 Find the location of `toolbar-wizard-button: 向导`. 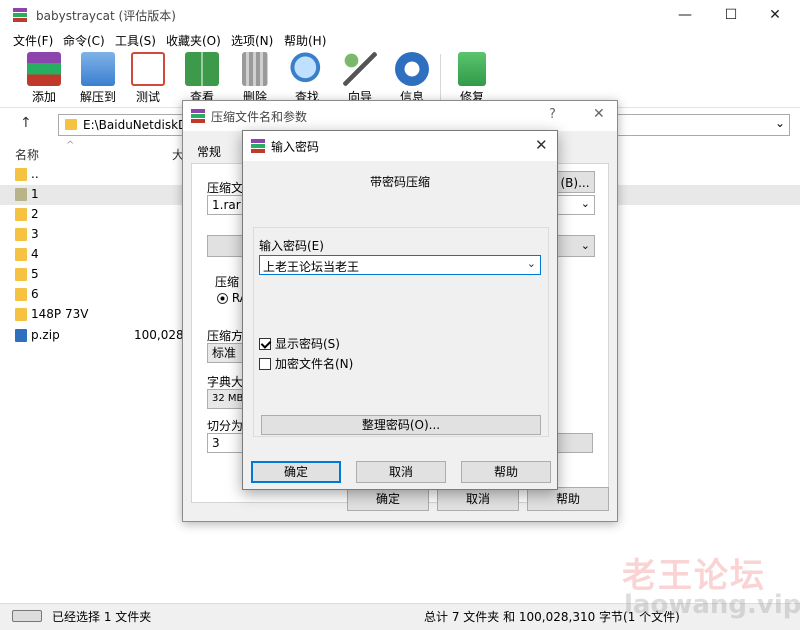

toolbar-wizard-button: 向导 is located at coordinates (360, 79).